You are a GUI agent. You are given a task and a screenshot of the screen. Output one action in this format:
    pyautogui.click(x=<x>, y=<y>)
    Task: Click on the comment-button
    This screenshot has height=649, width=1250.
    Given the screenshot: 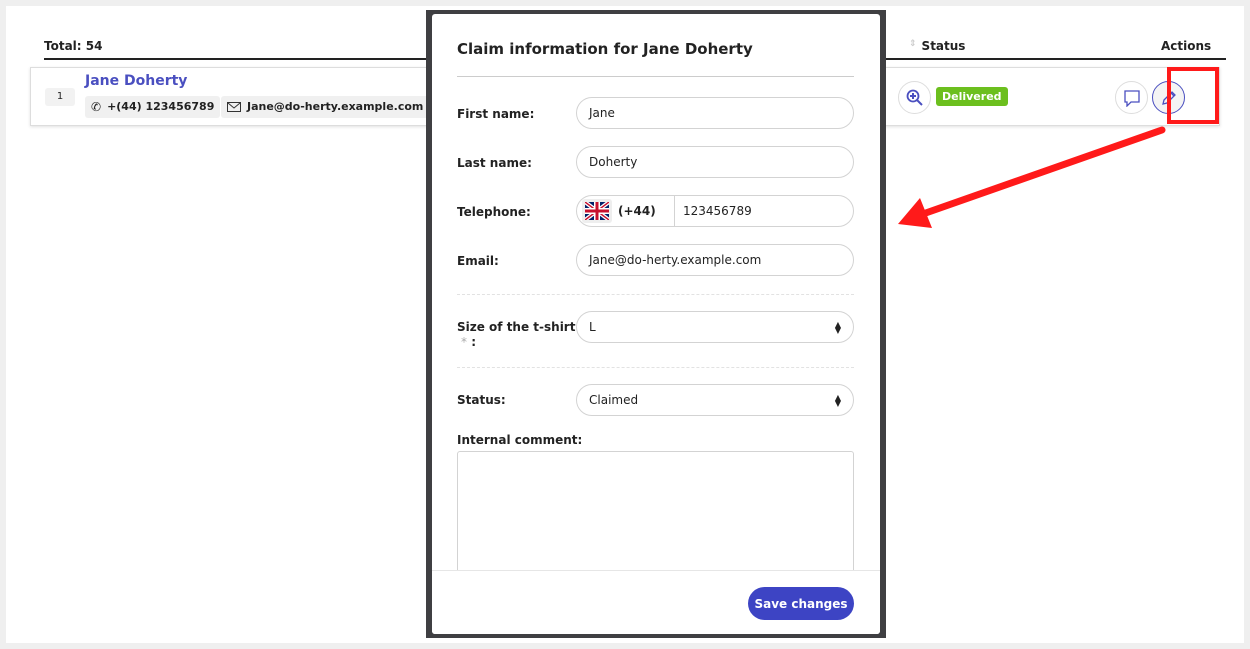 What is the action you would take?
    pyautogui.click(x=1131, y=97)
    